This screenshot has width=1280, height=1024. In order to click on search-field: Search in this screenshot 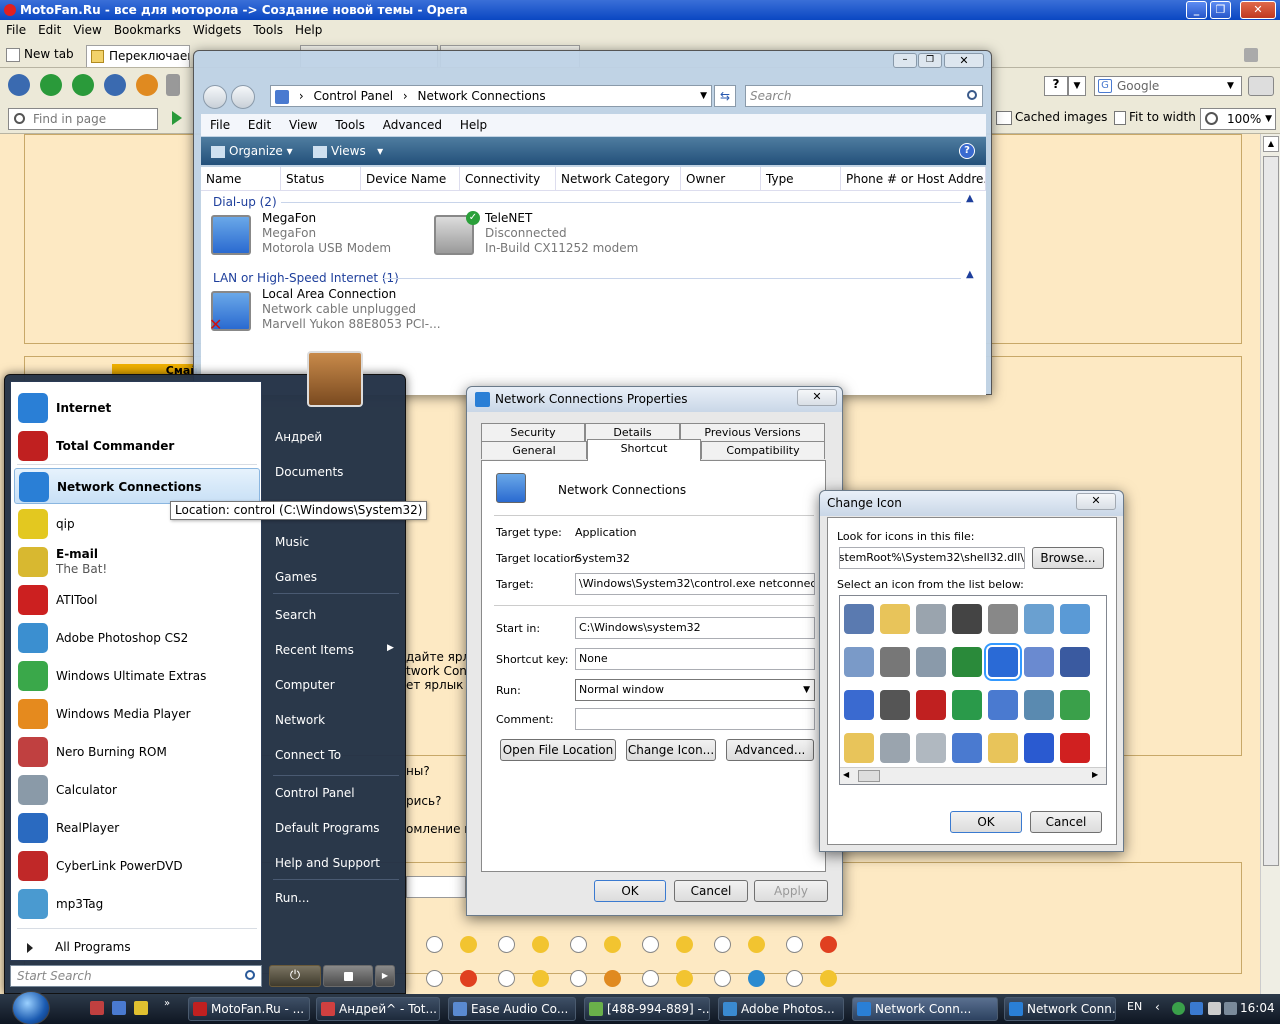, I will do `click(864, 96)`.